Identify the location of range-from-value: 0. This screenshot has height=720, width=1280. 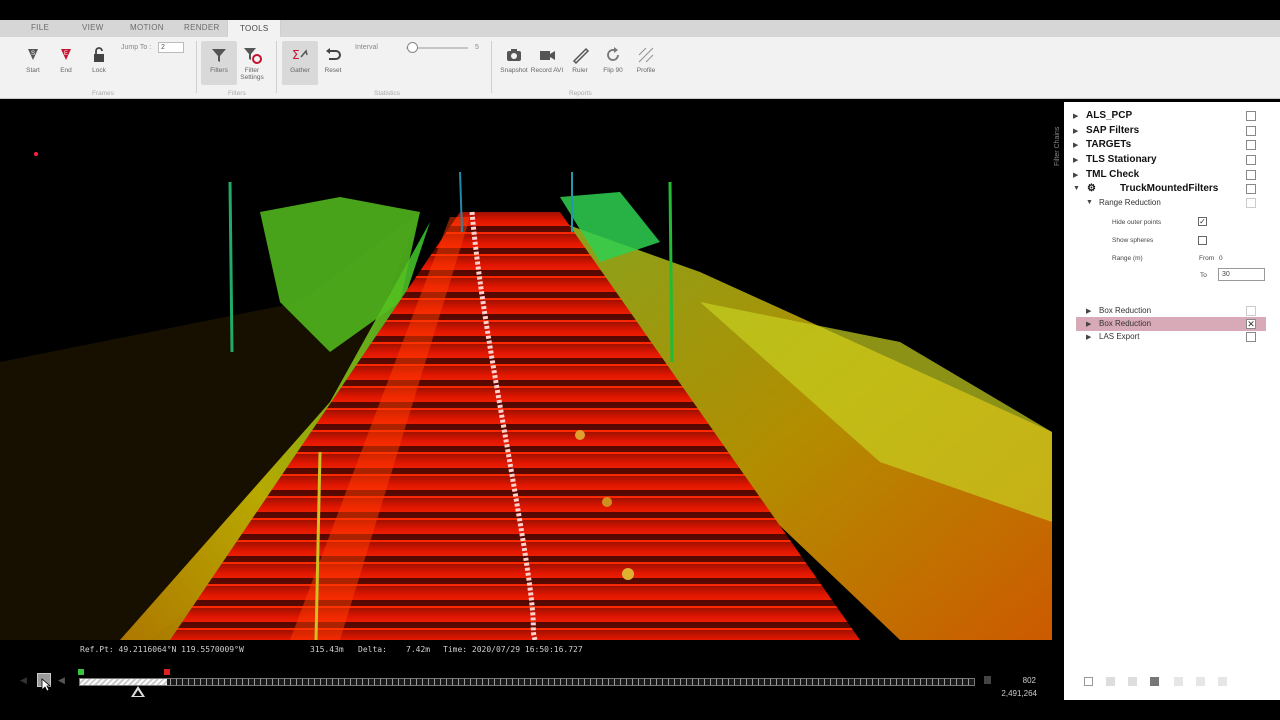
(1221, 258).